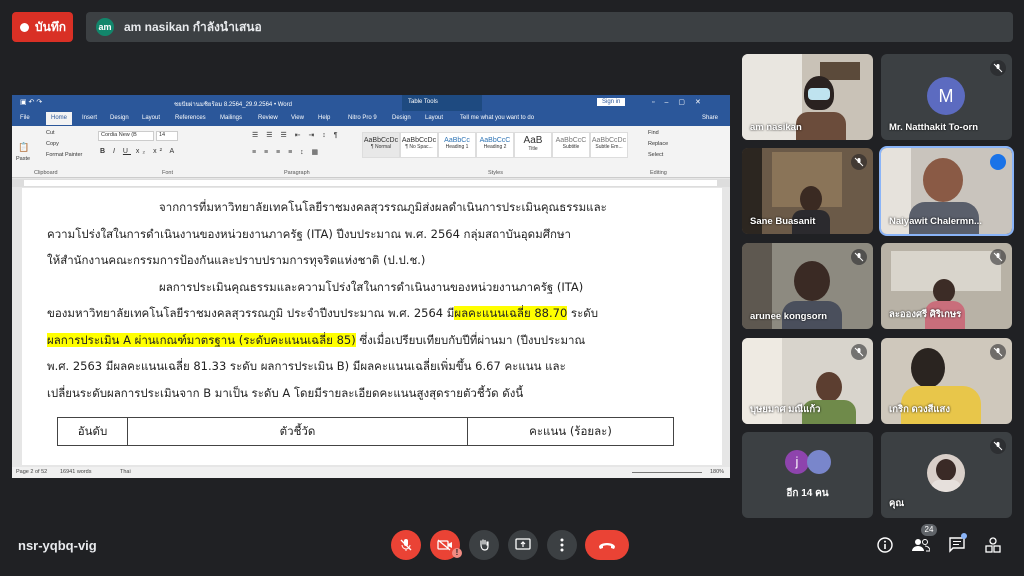  What do you see at coordinates (371, 183) in the screenshot?
I see `ruler` at bounding box center [371, 183].